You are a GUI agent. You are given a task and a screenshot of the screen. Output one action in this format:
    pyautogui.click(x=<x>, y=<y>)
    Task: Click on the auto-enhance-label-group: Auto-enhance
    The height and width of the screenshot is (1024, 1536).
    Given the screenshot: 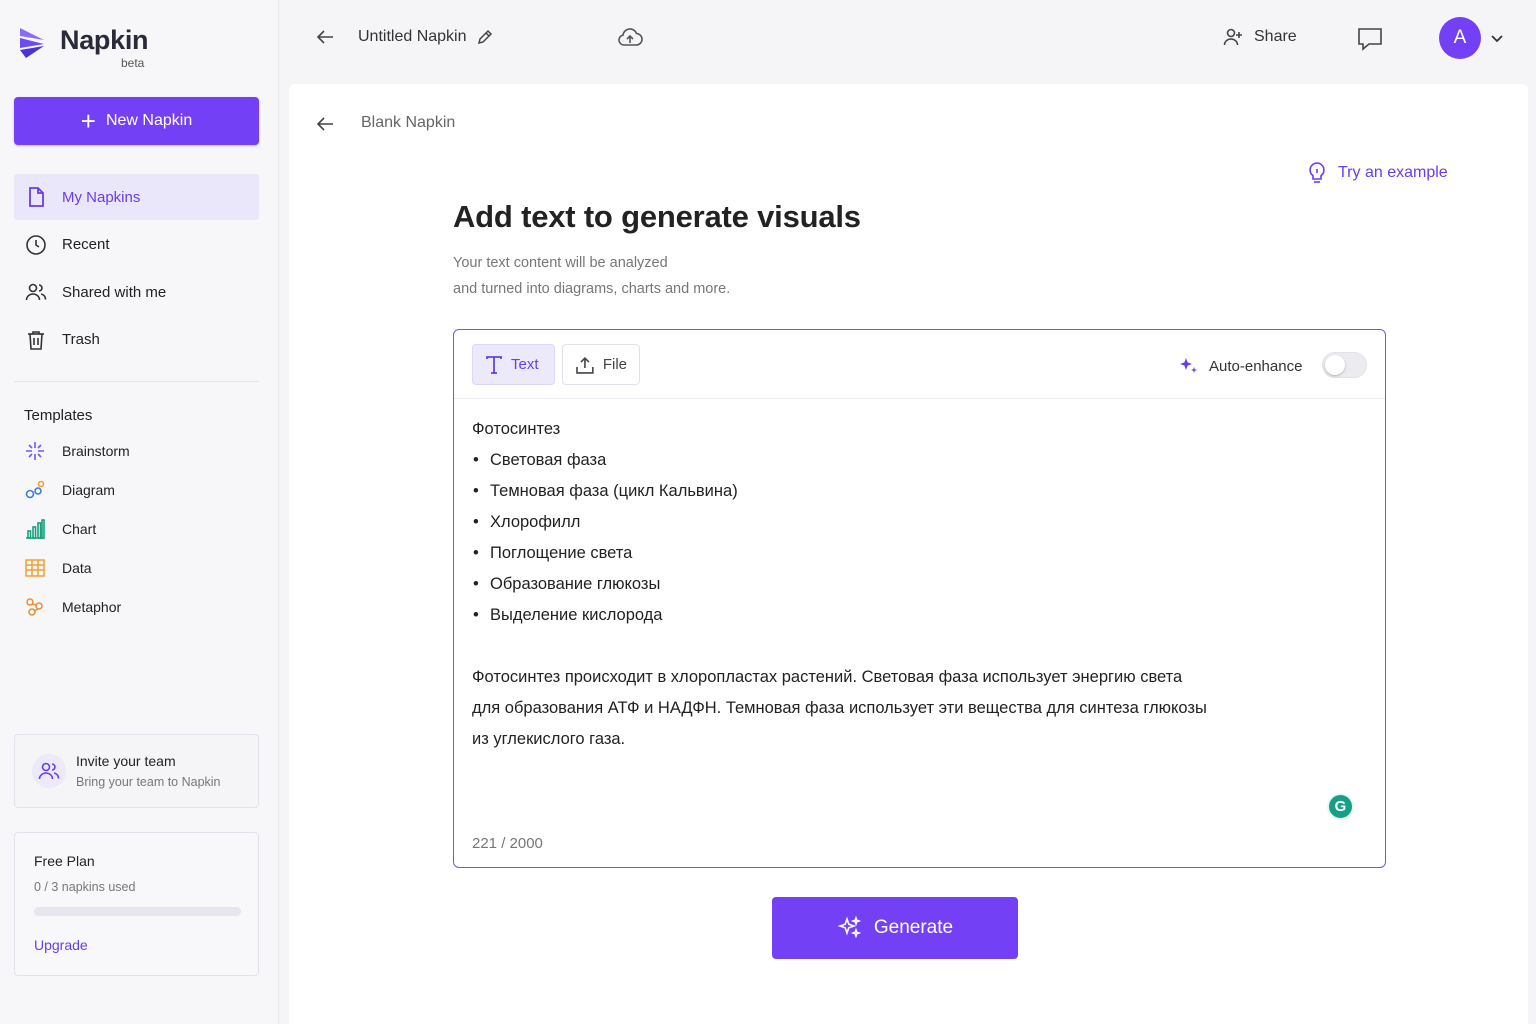 What is the action you would take?
    pyautogui.click(x=1239, y=366)
    